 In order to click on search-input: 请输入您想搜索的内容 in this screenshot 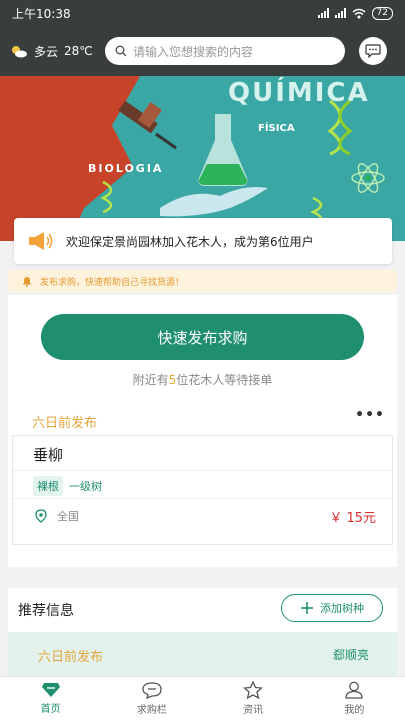, I will do `click(225, 51)`.